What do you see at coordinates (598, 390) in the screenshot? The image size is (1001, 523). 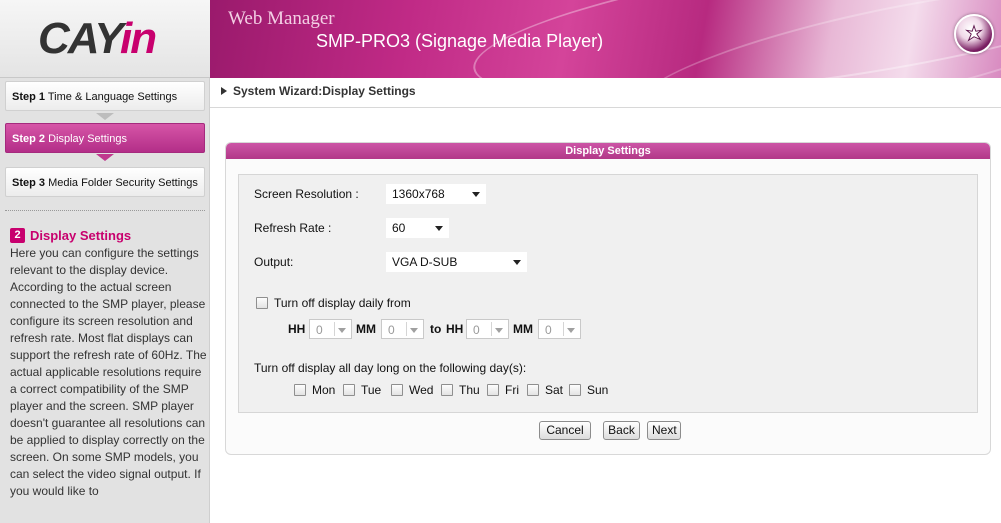 I see `day-label-sun: Sun` at bounding box center [598, 390].